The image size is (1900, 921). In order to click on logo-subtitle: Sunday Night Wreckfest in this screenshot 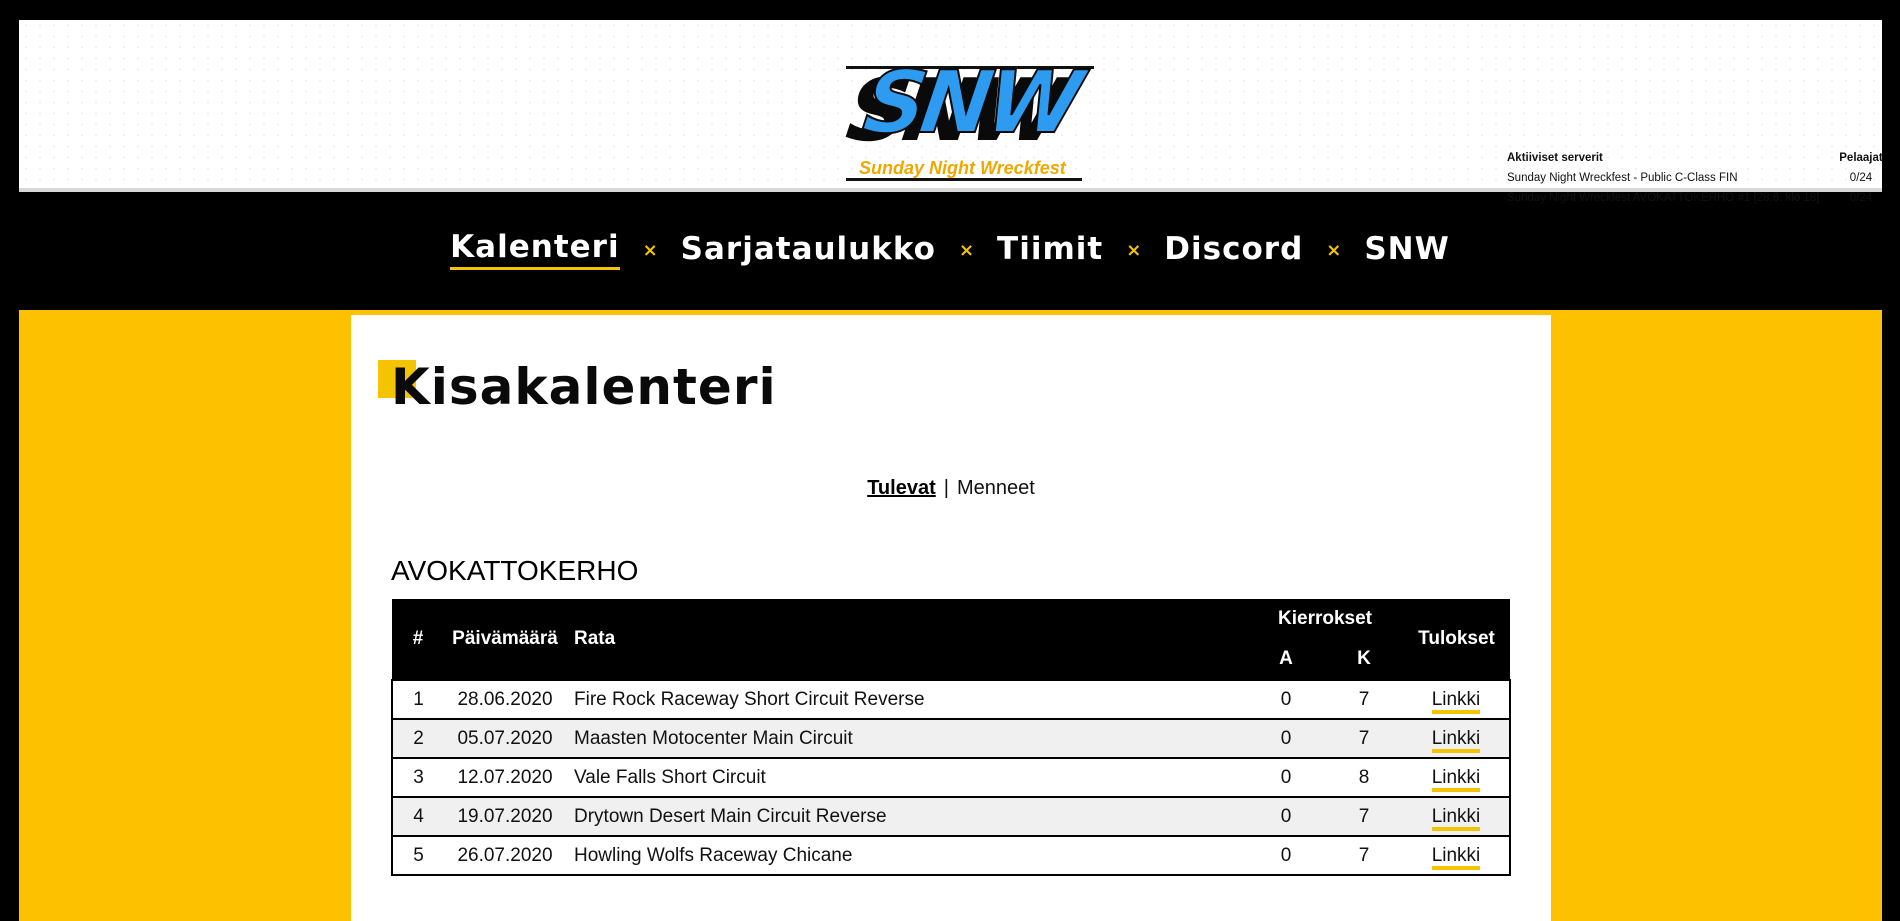, I will do `click(962, 168)`.